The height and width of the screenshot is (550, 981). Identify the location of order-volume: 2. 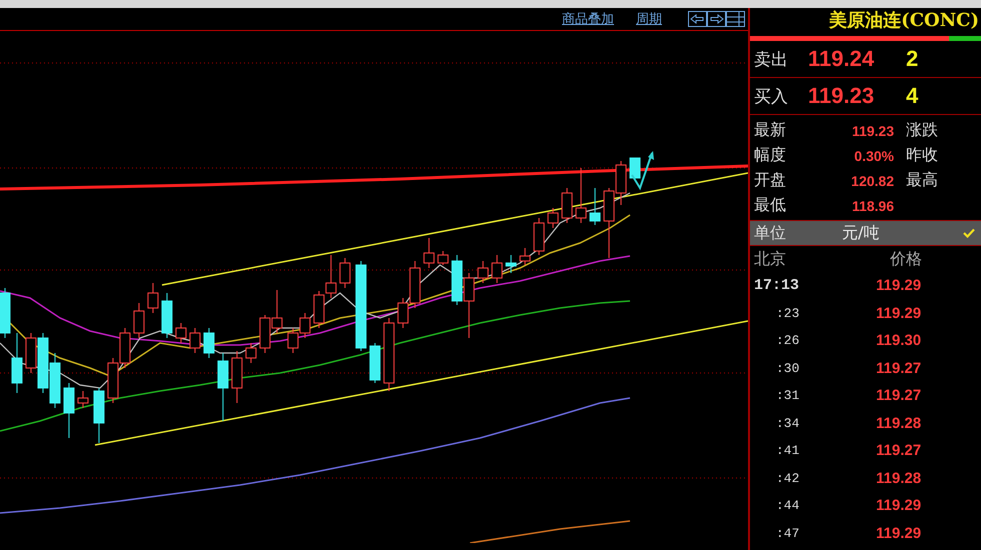
(912, 59).